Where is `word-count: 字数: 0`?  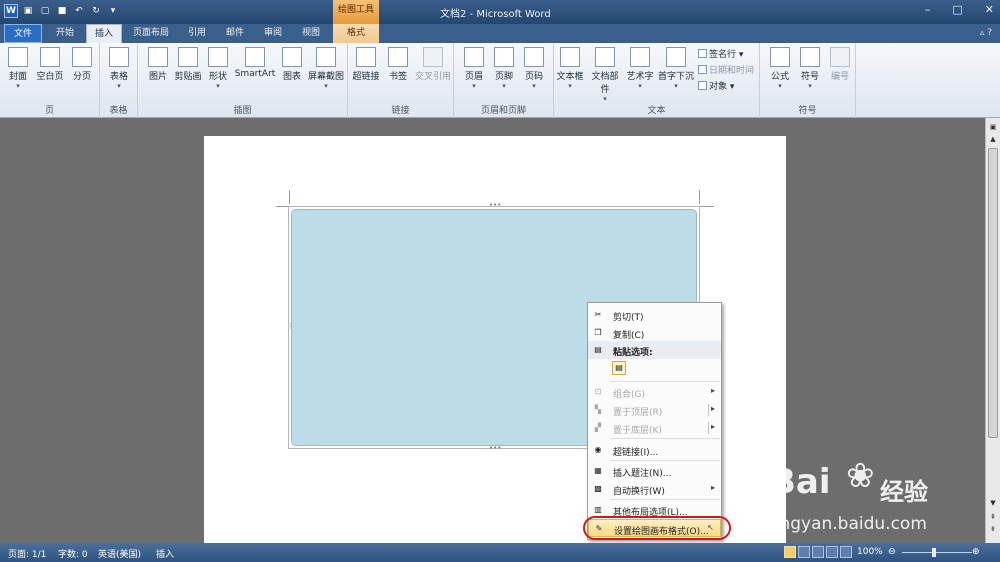 word-count: 字数: 0 is located at coordinates (73, 553).